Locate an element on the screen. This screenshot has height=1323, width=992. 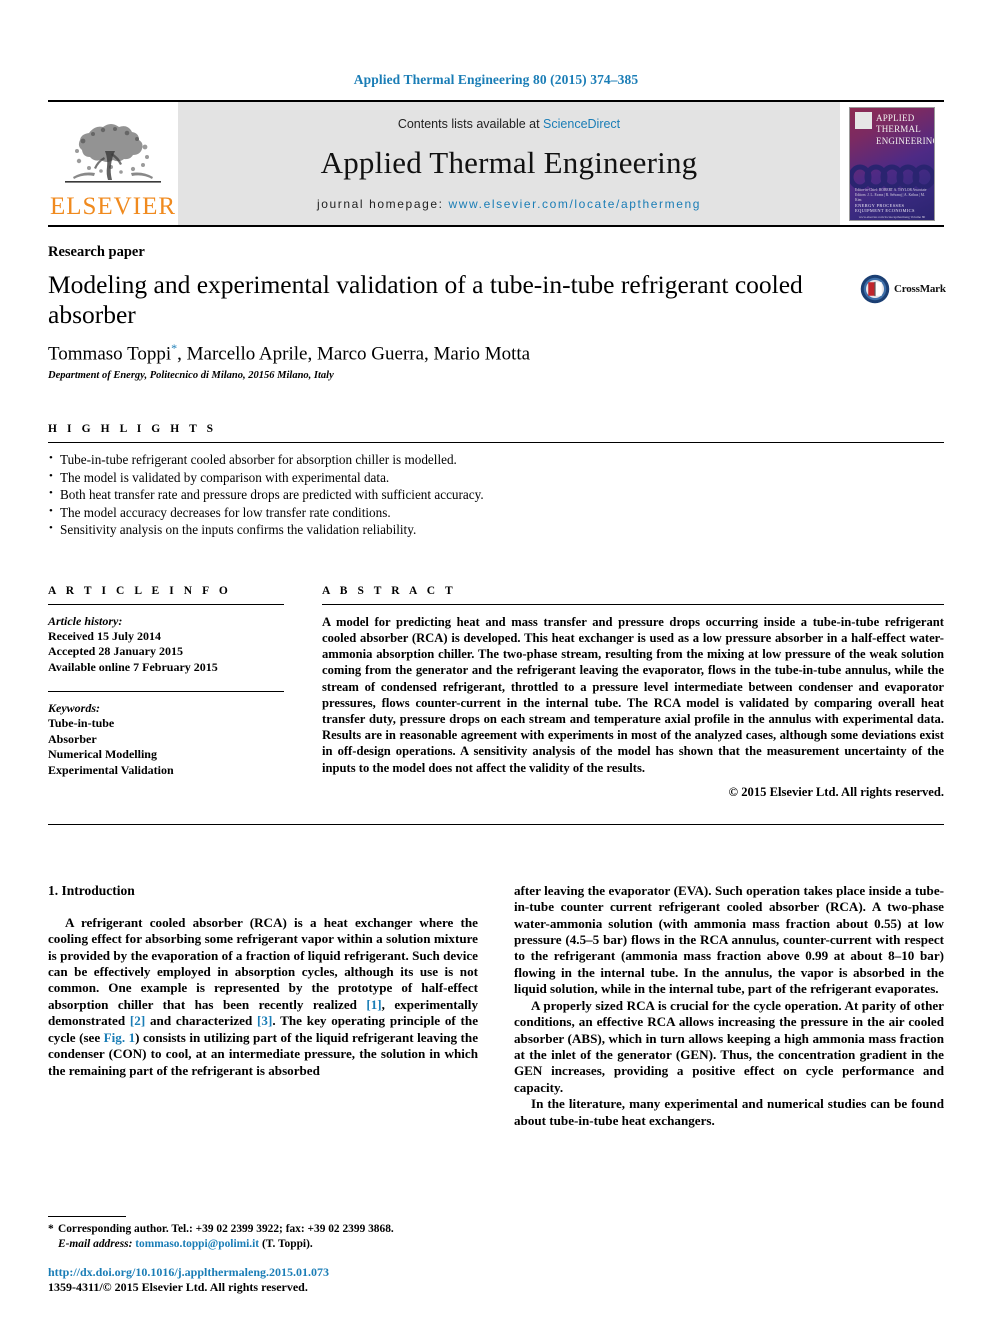
journal-title: Applied Thermal Engineering is located at coordinates (509, 162).